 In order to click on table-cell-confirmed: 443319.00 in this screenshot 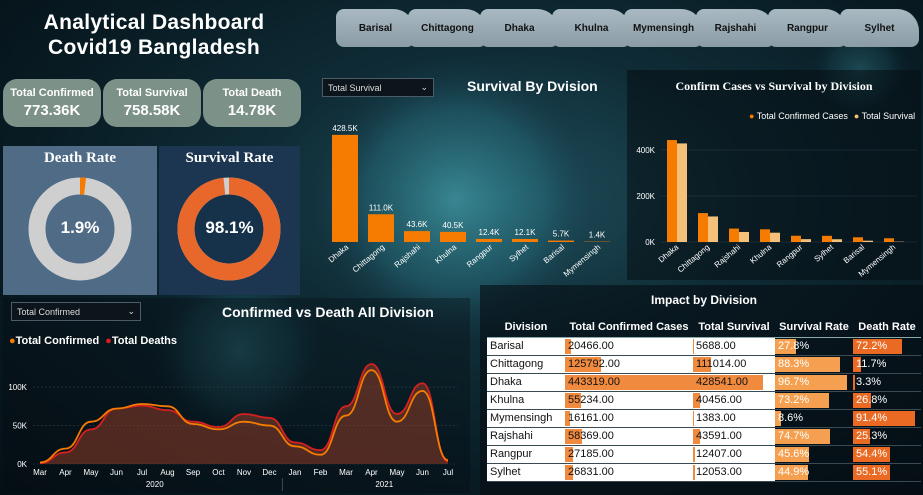, I will do `click(629, 382)`.